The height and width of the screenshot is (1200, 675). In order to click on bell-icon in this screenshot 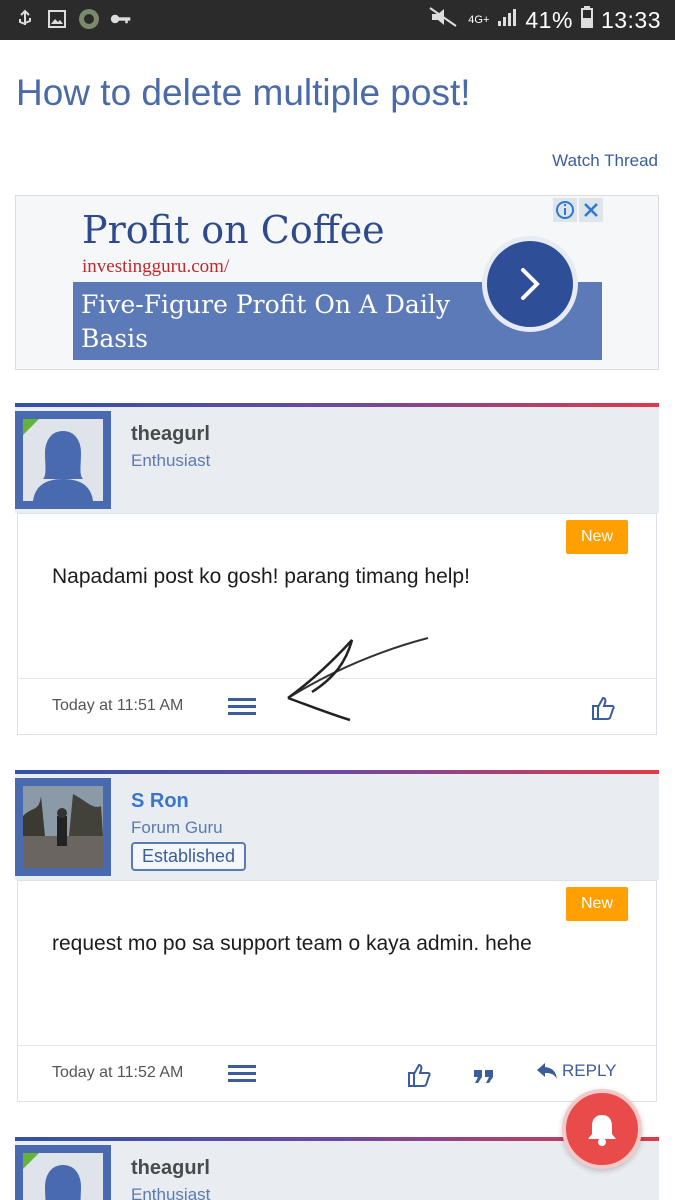, I will do `click(602, 1130)`.